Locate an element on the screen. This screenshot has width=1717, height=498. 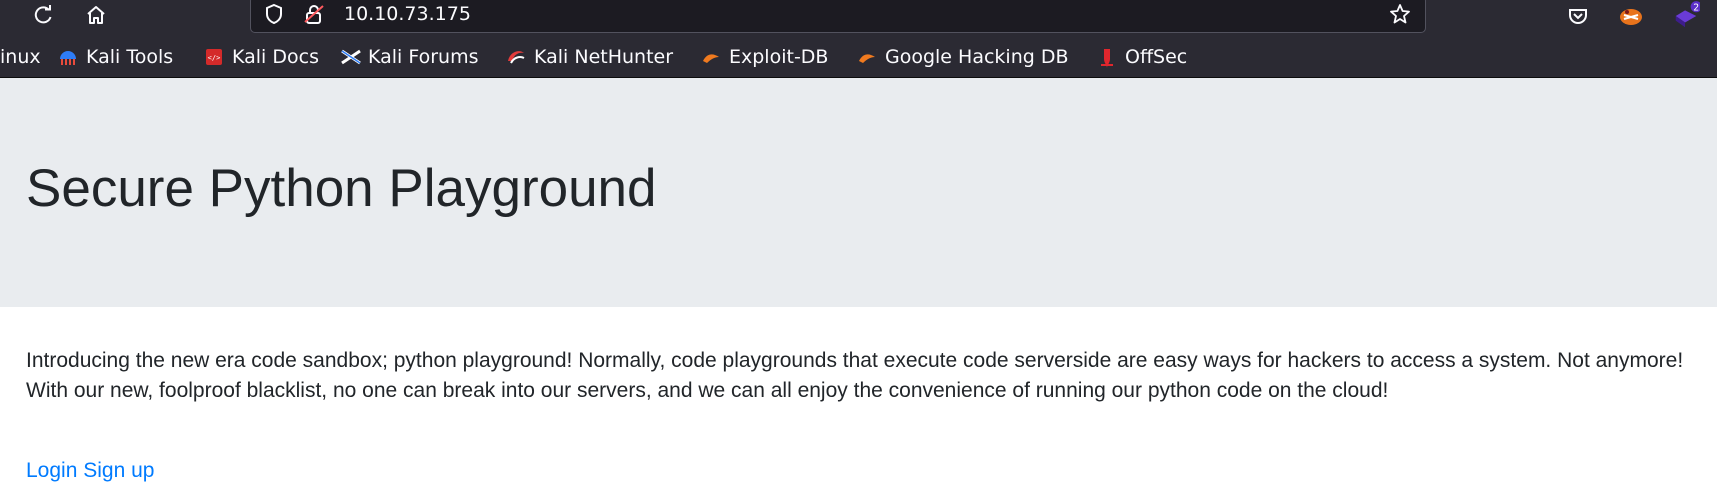
bookmark-kali-tools: Kali Tools is located at coordinates (115, 57).